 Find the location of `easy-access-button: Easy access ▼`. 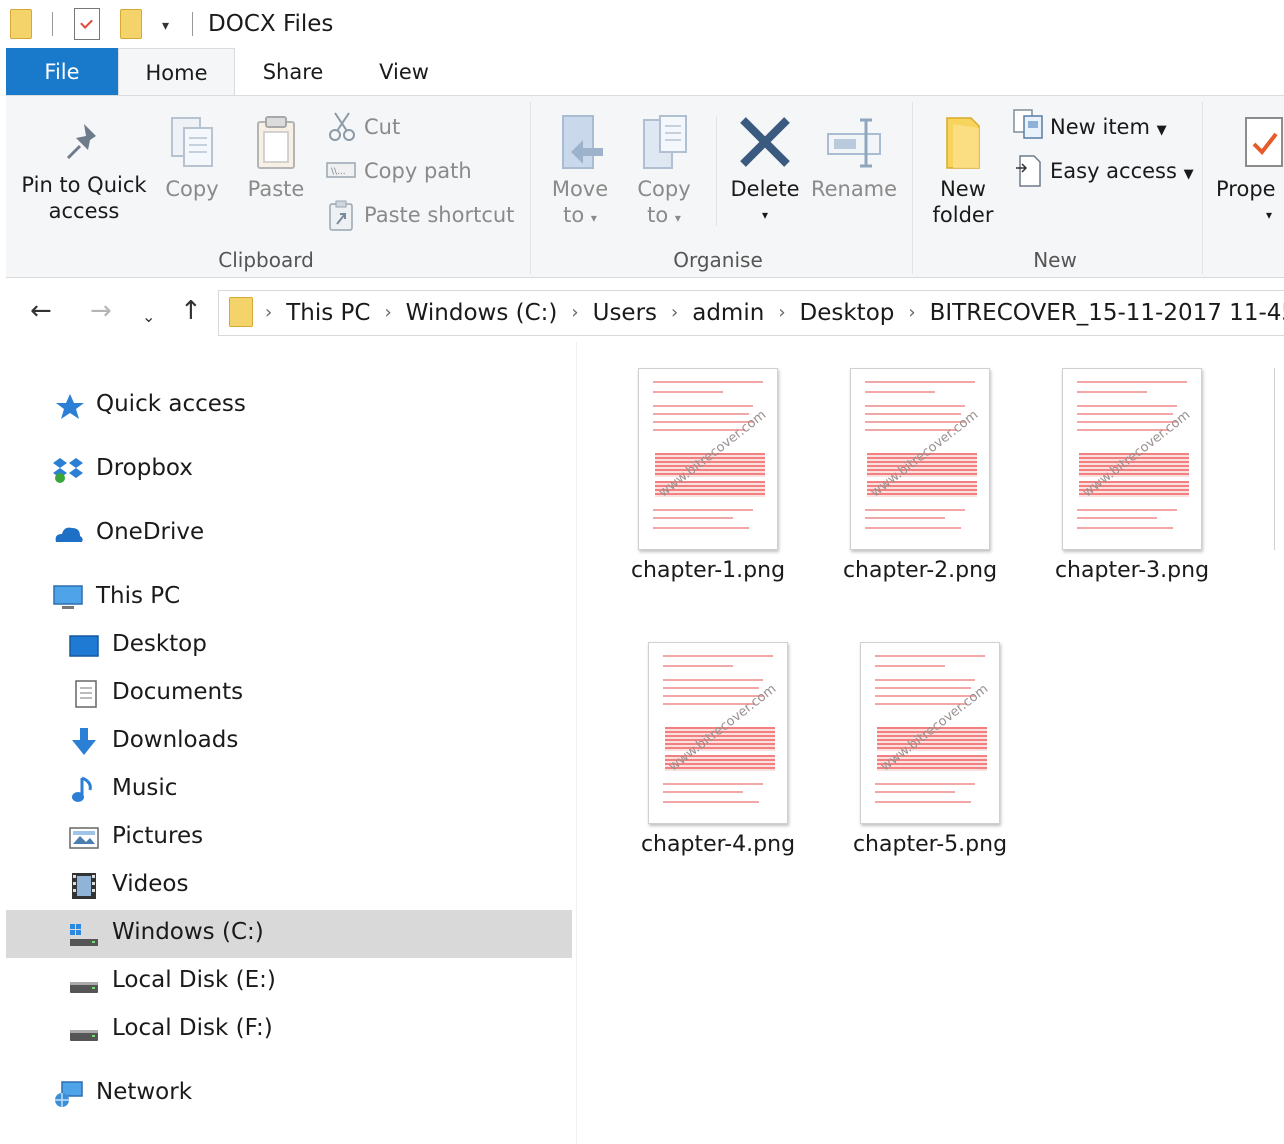

easy-access-button: Easy access ▼ is located at coordinates (1122, 173).